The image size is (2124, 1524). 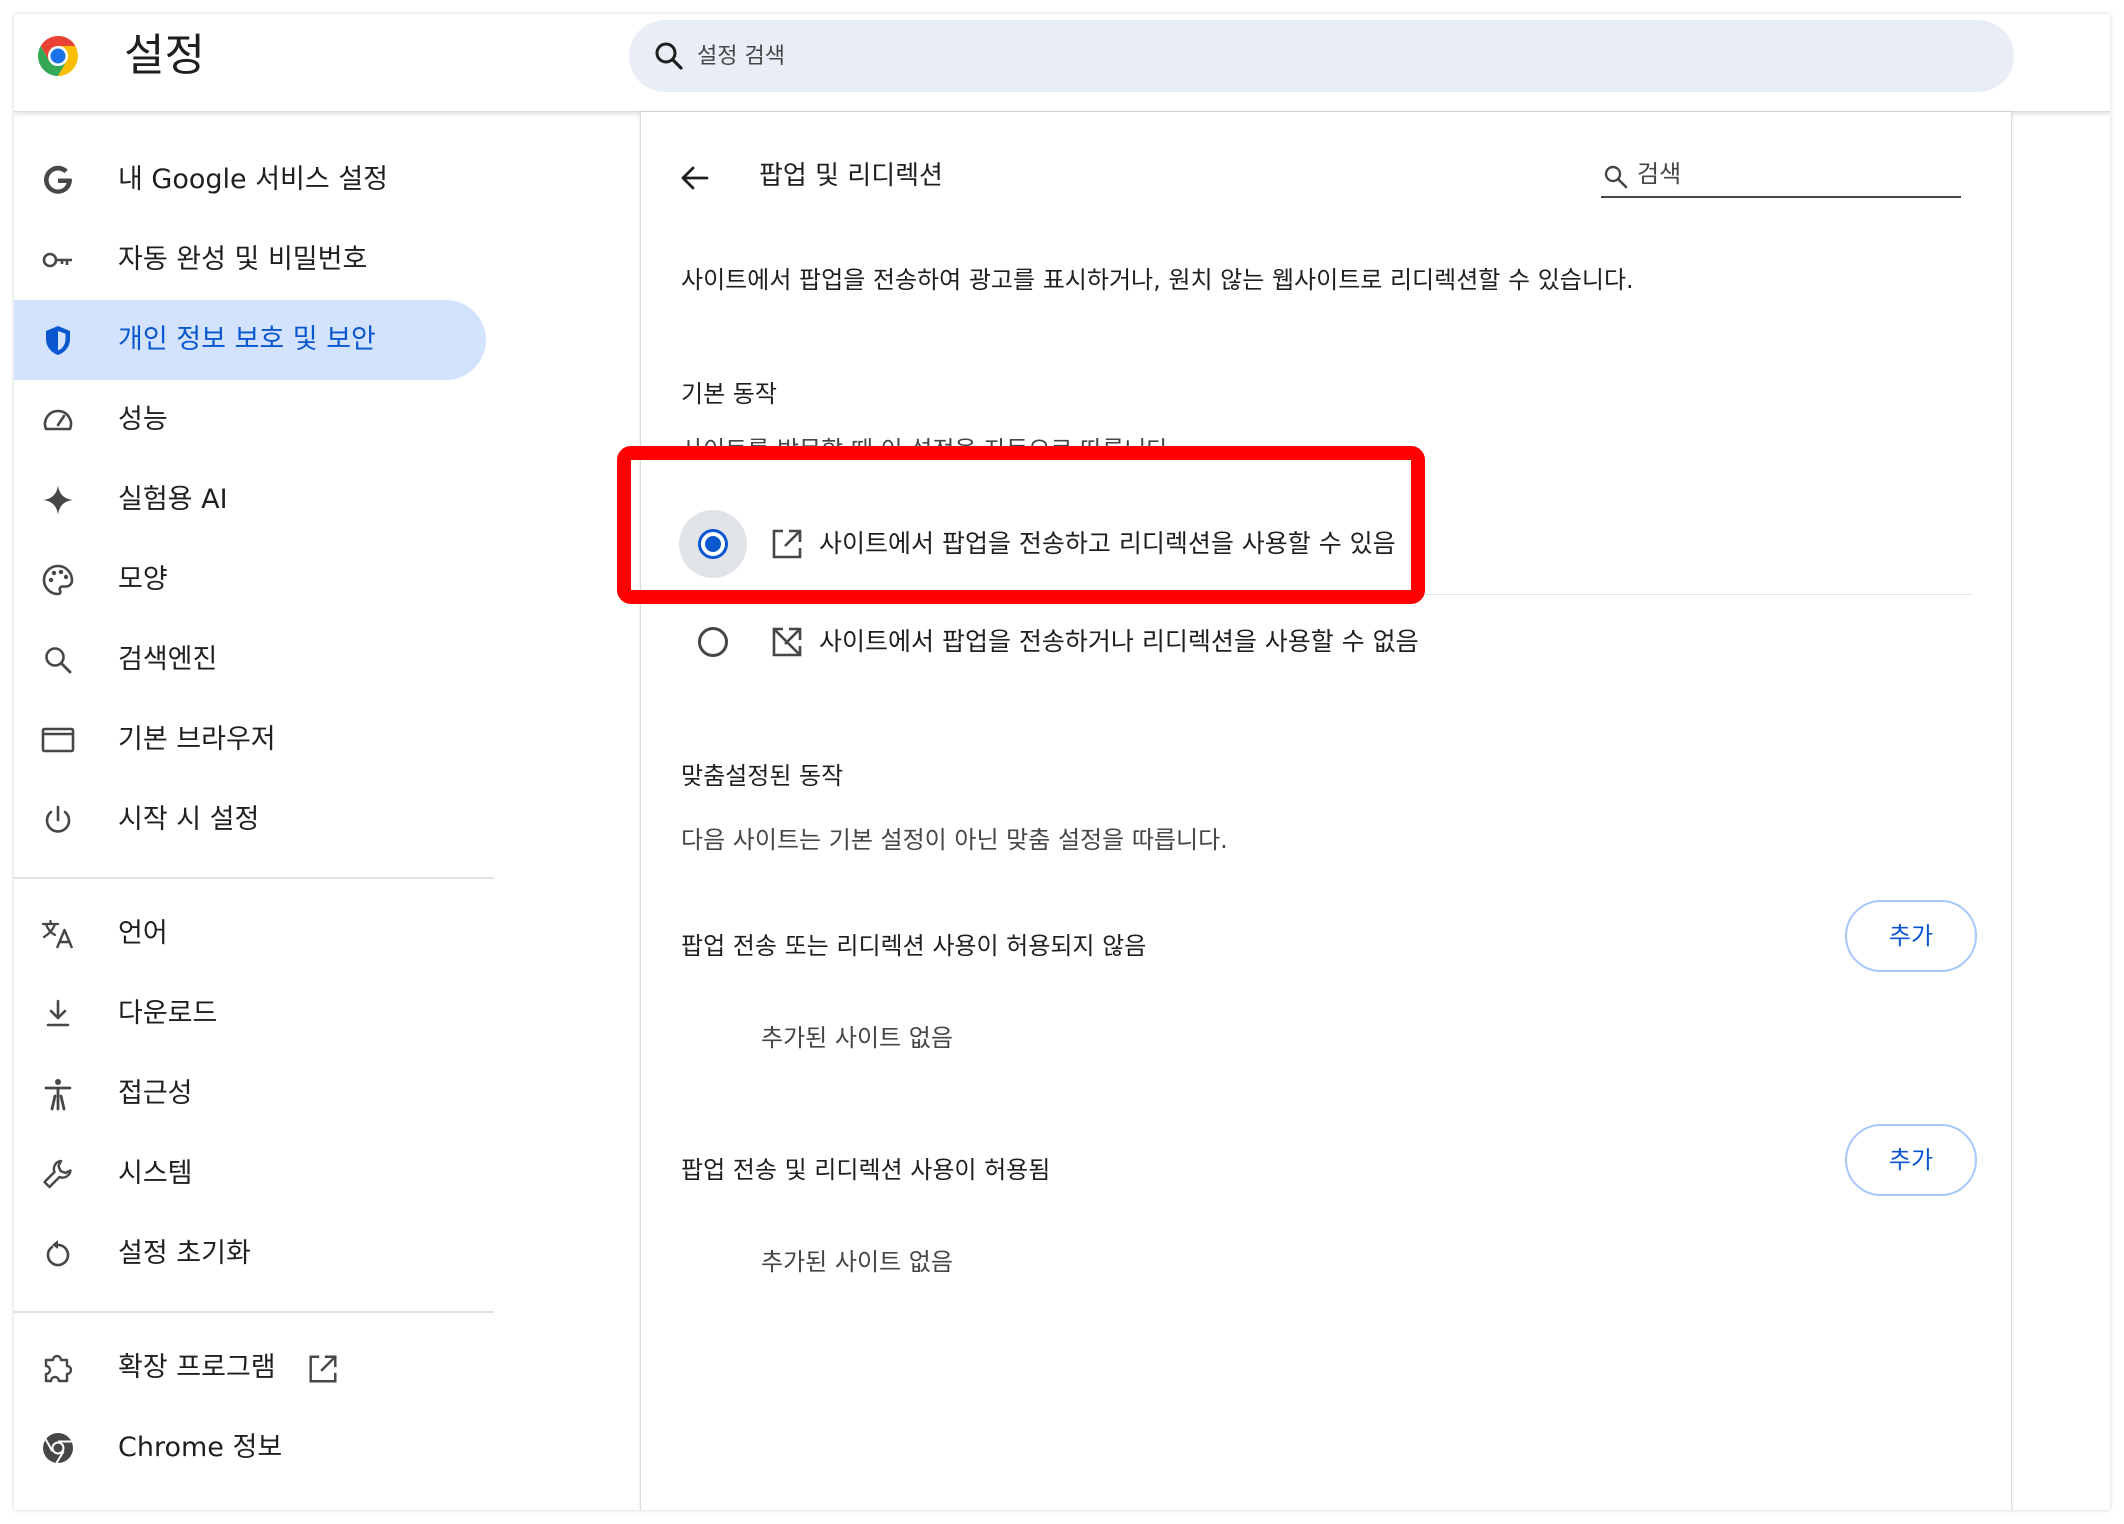 I want to click on blocked-list-empty: 추가된 사이트 없음, so click(x=857, y=1038).